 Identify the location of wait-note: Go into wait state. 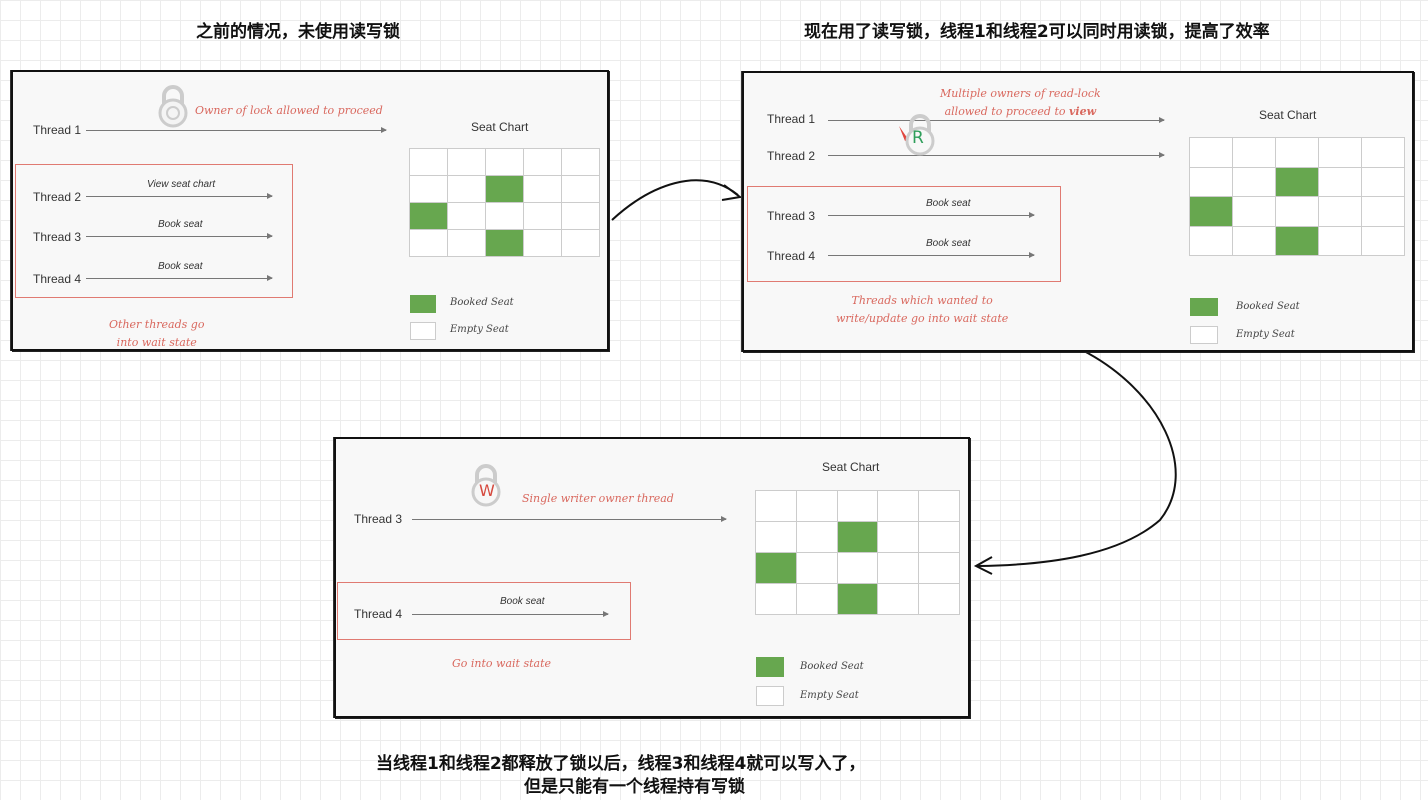
(502, 663).